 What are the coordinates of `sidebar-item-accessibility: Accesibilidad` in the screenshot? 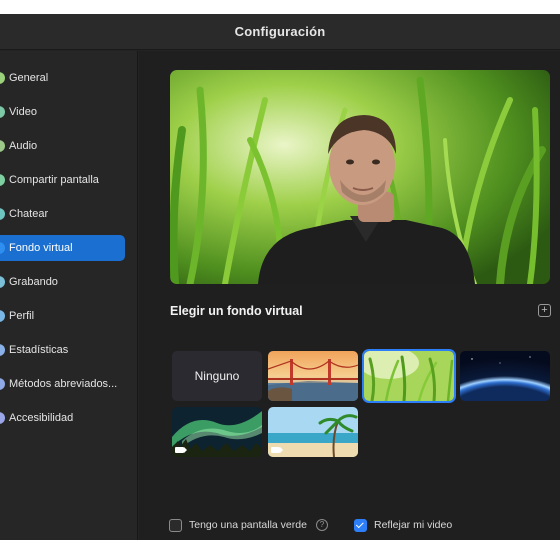 It's located at (62, 418).